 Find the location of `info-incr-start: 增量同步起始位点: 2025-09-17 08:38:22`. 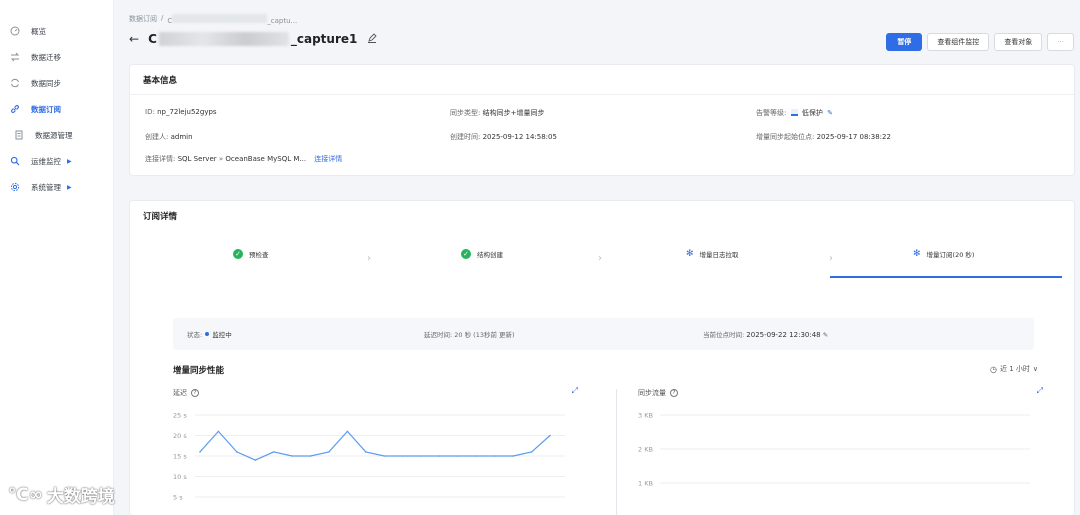

info-incr-start: 增量同步起始位点: 2025-09-17 08:38:22 is located at coordinates (823, 137).